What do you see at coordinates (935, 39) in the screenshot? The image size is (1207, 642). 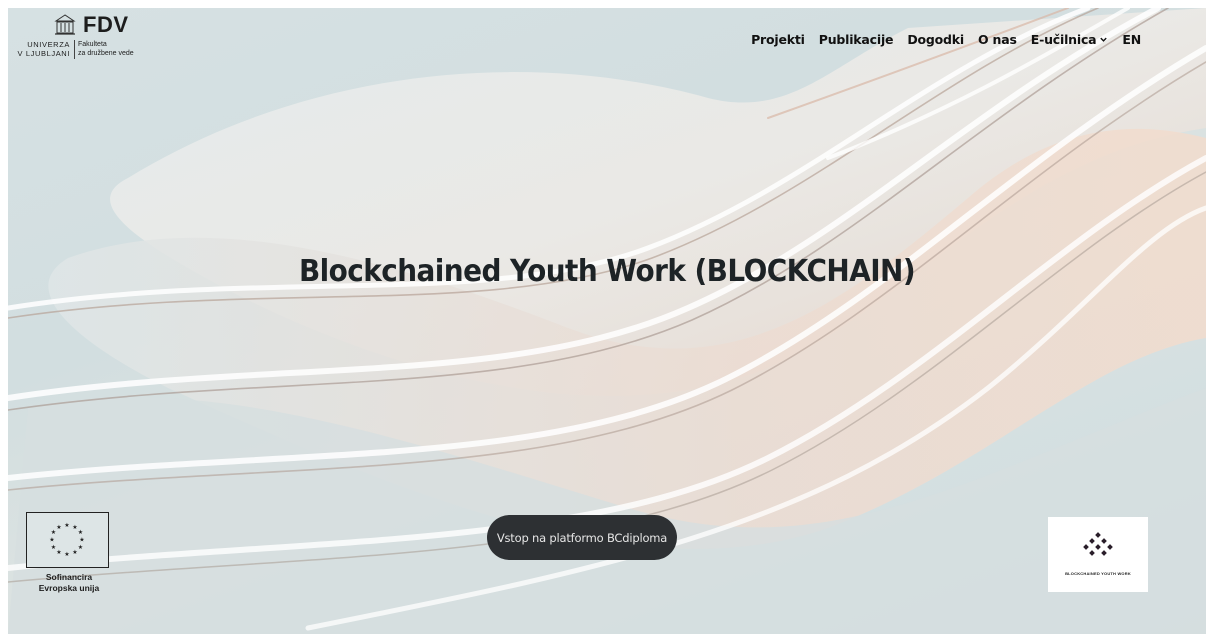 I see `nav-item-dogodki: Dogodki` at bounding box center [935, 39].